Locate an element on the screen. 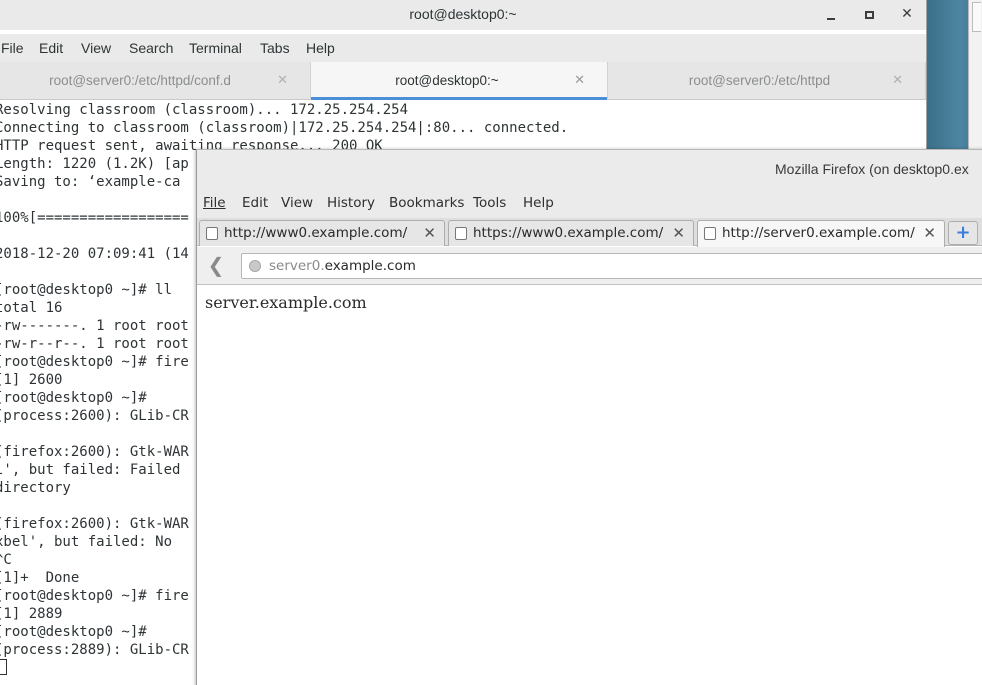 The image size is (982, 685). globe-icon is located at coordinates (255, 266).